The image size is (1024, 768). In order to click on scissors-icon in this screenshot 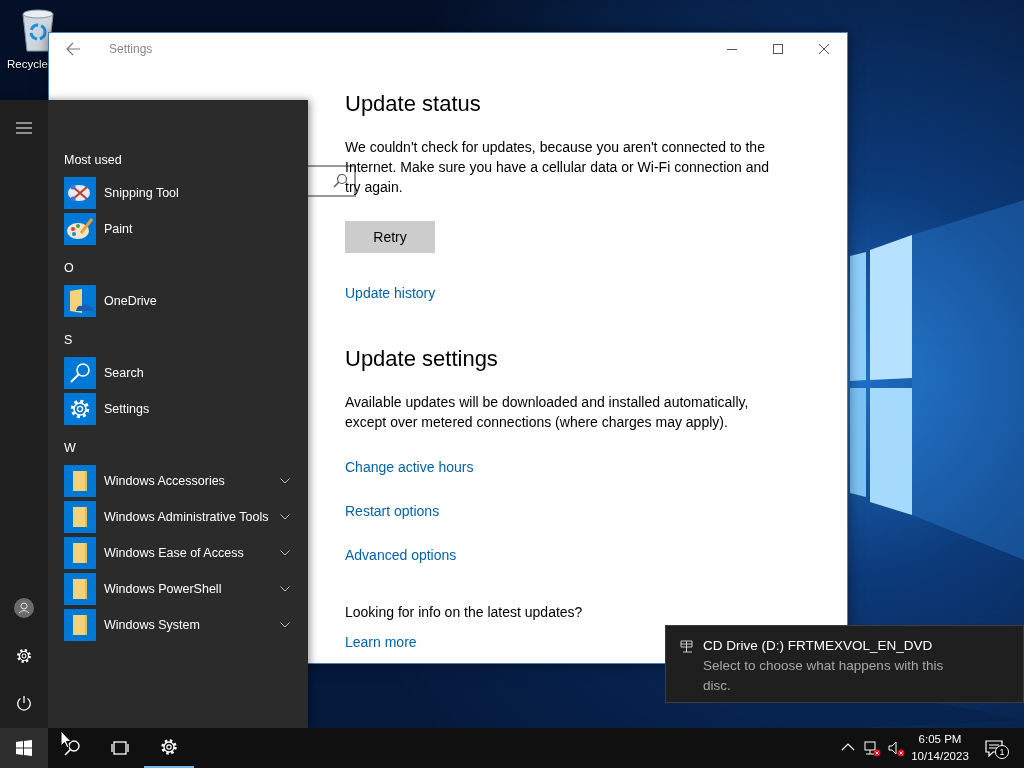, I will do `click(80, 193)`.